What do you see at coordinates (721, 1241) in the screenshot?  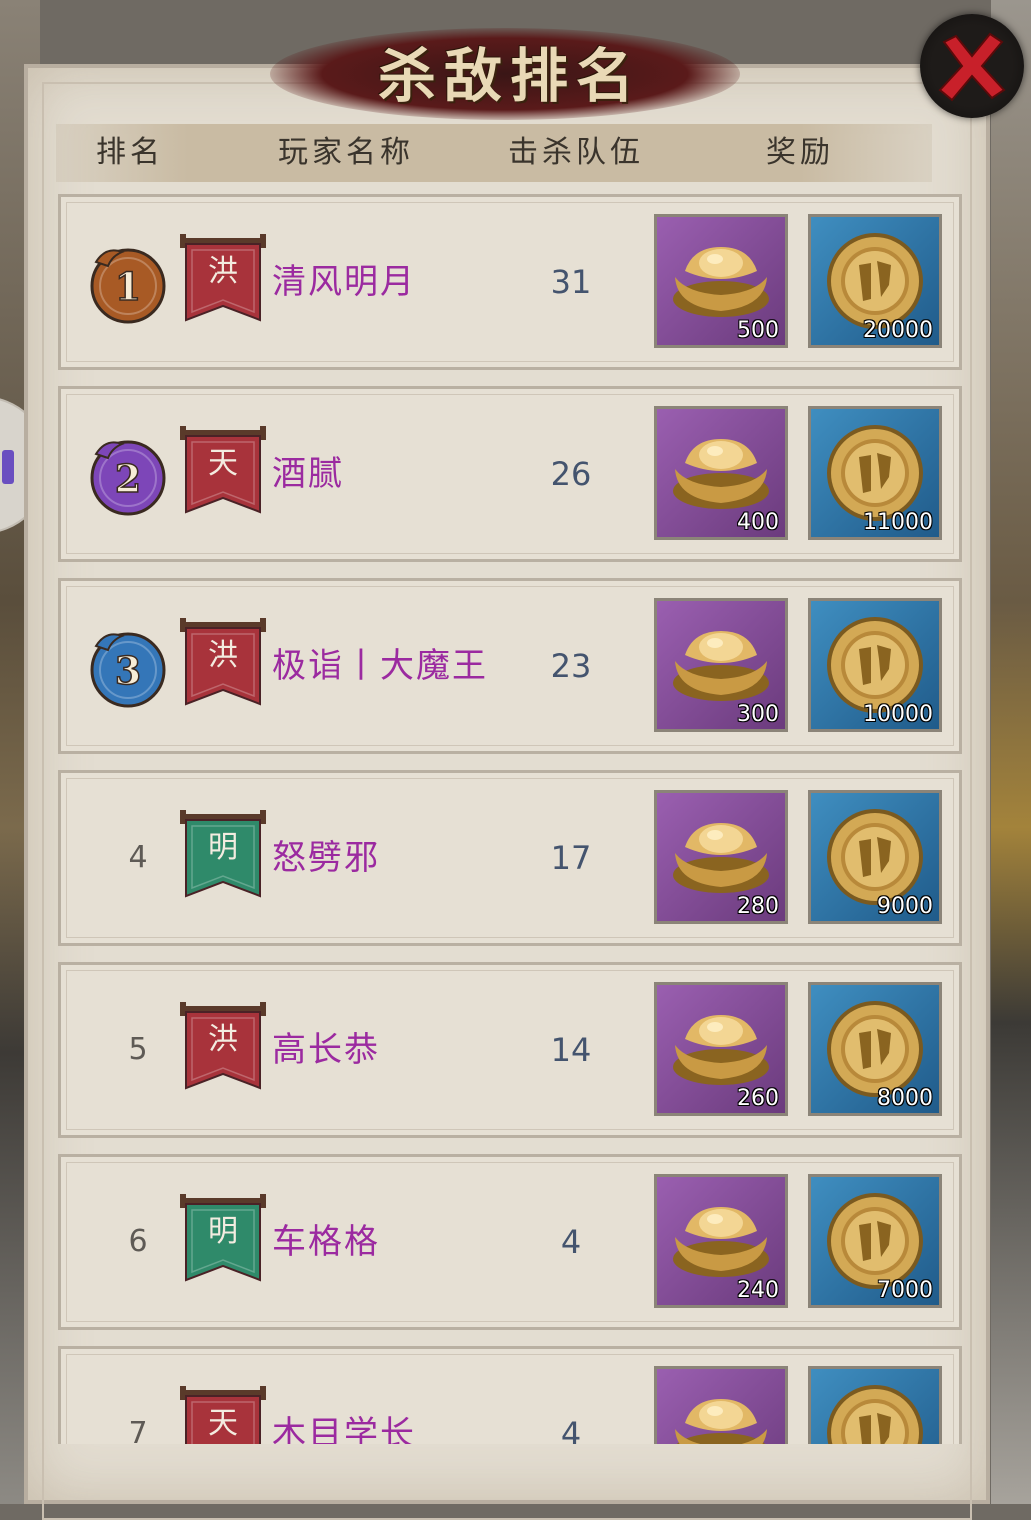 I see `reward-ingot-slot: 240` at bounding box center [721, 1241].